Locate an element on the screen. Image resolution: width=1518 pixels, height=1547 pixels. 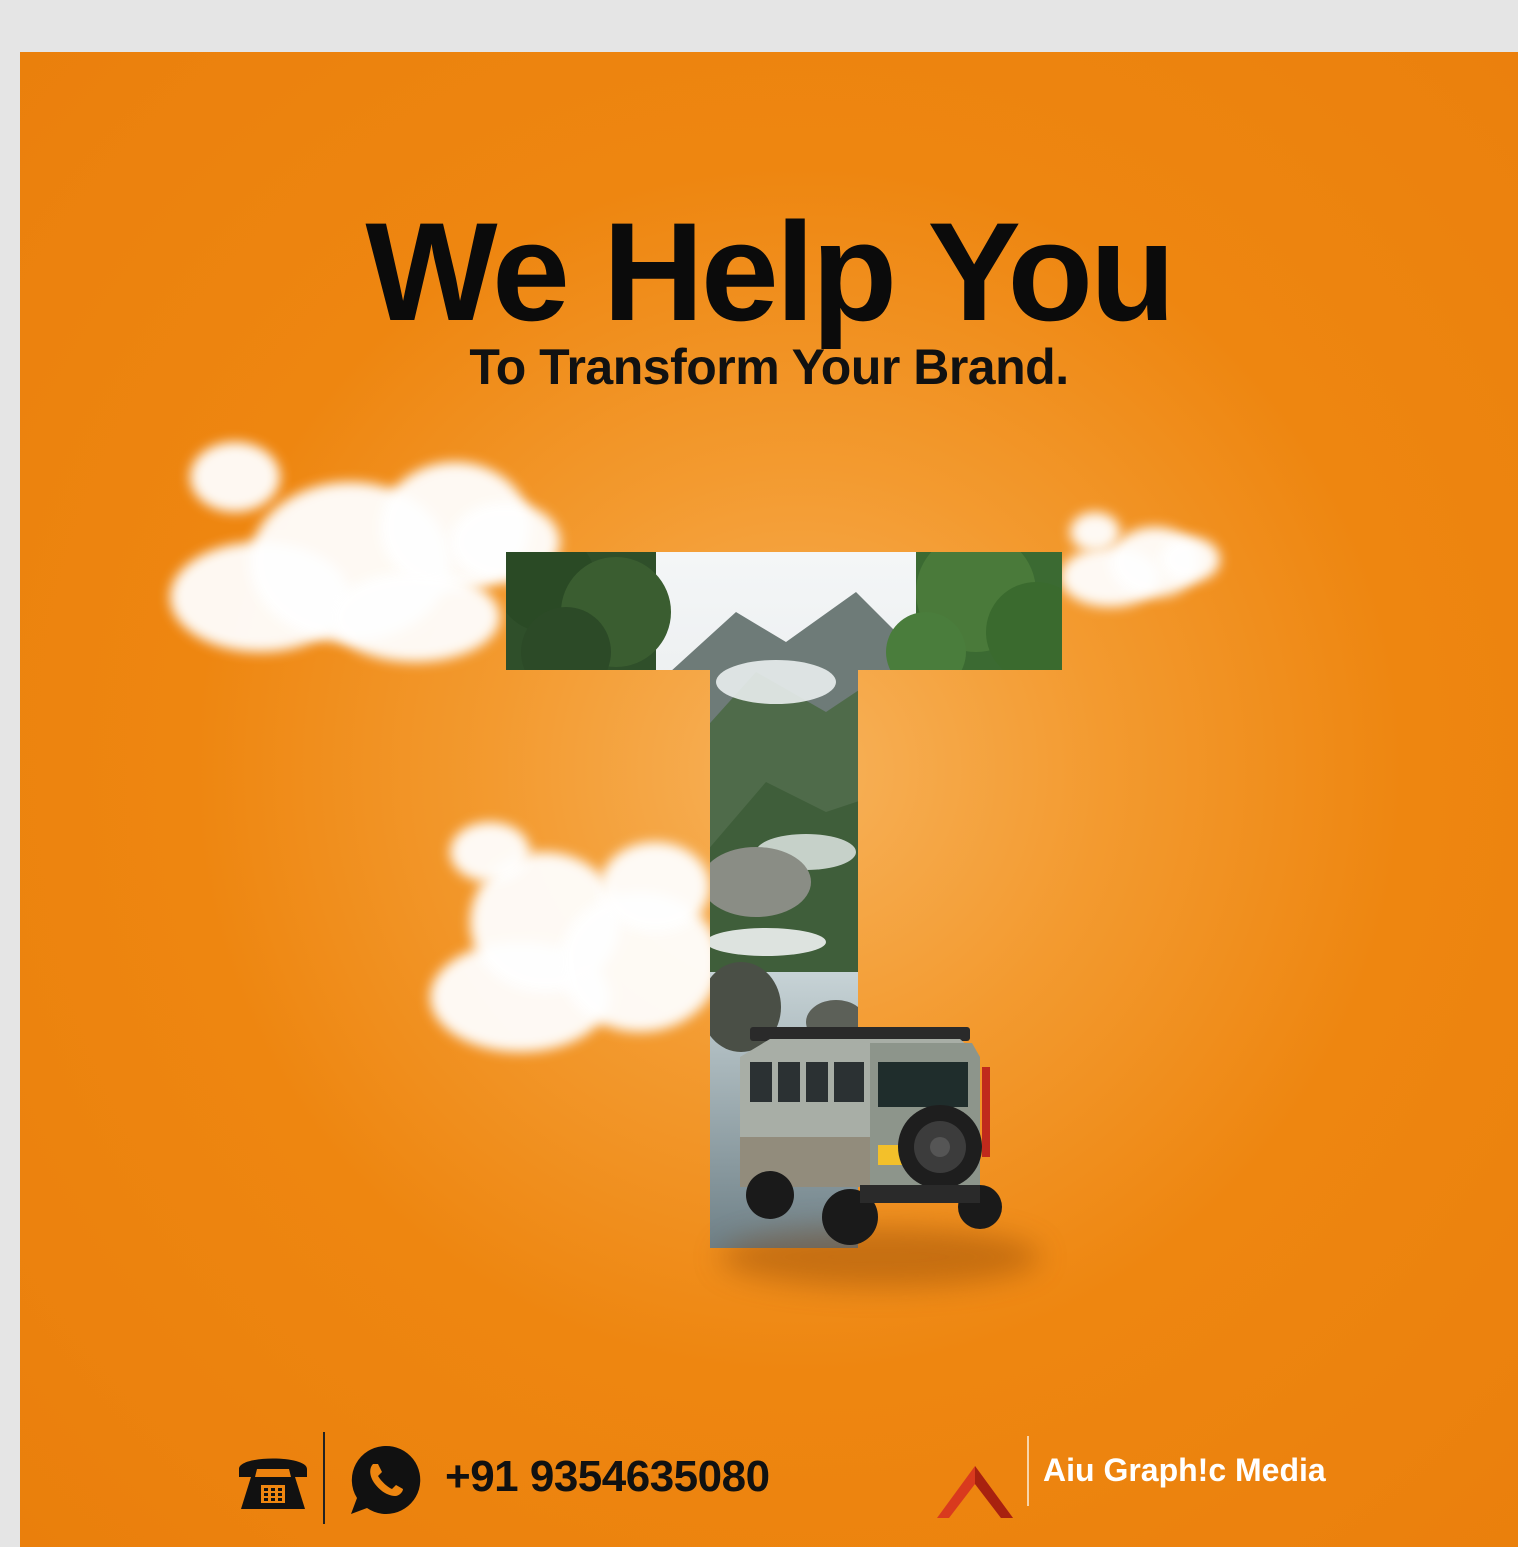
subheadline: To Transform Your Brand. is located at coordinates (769, 367).